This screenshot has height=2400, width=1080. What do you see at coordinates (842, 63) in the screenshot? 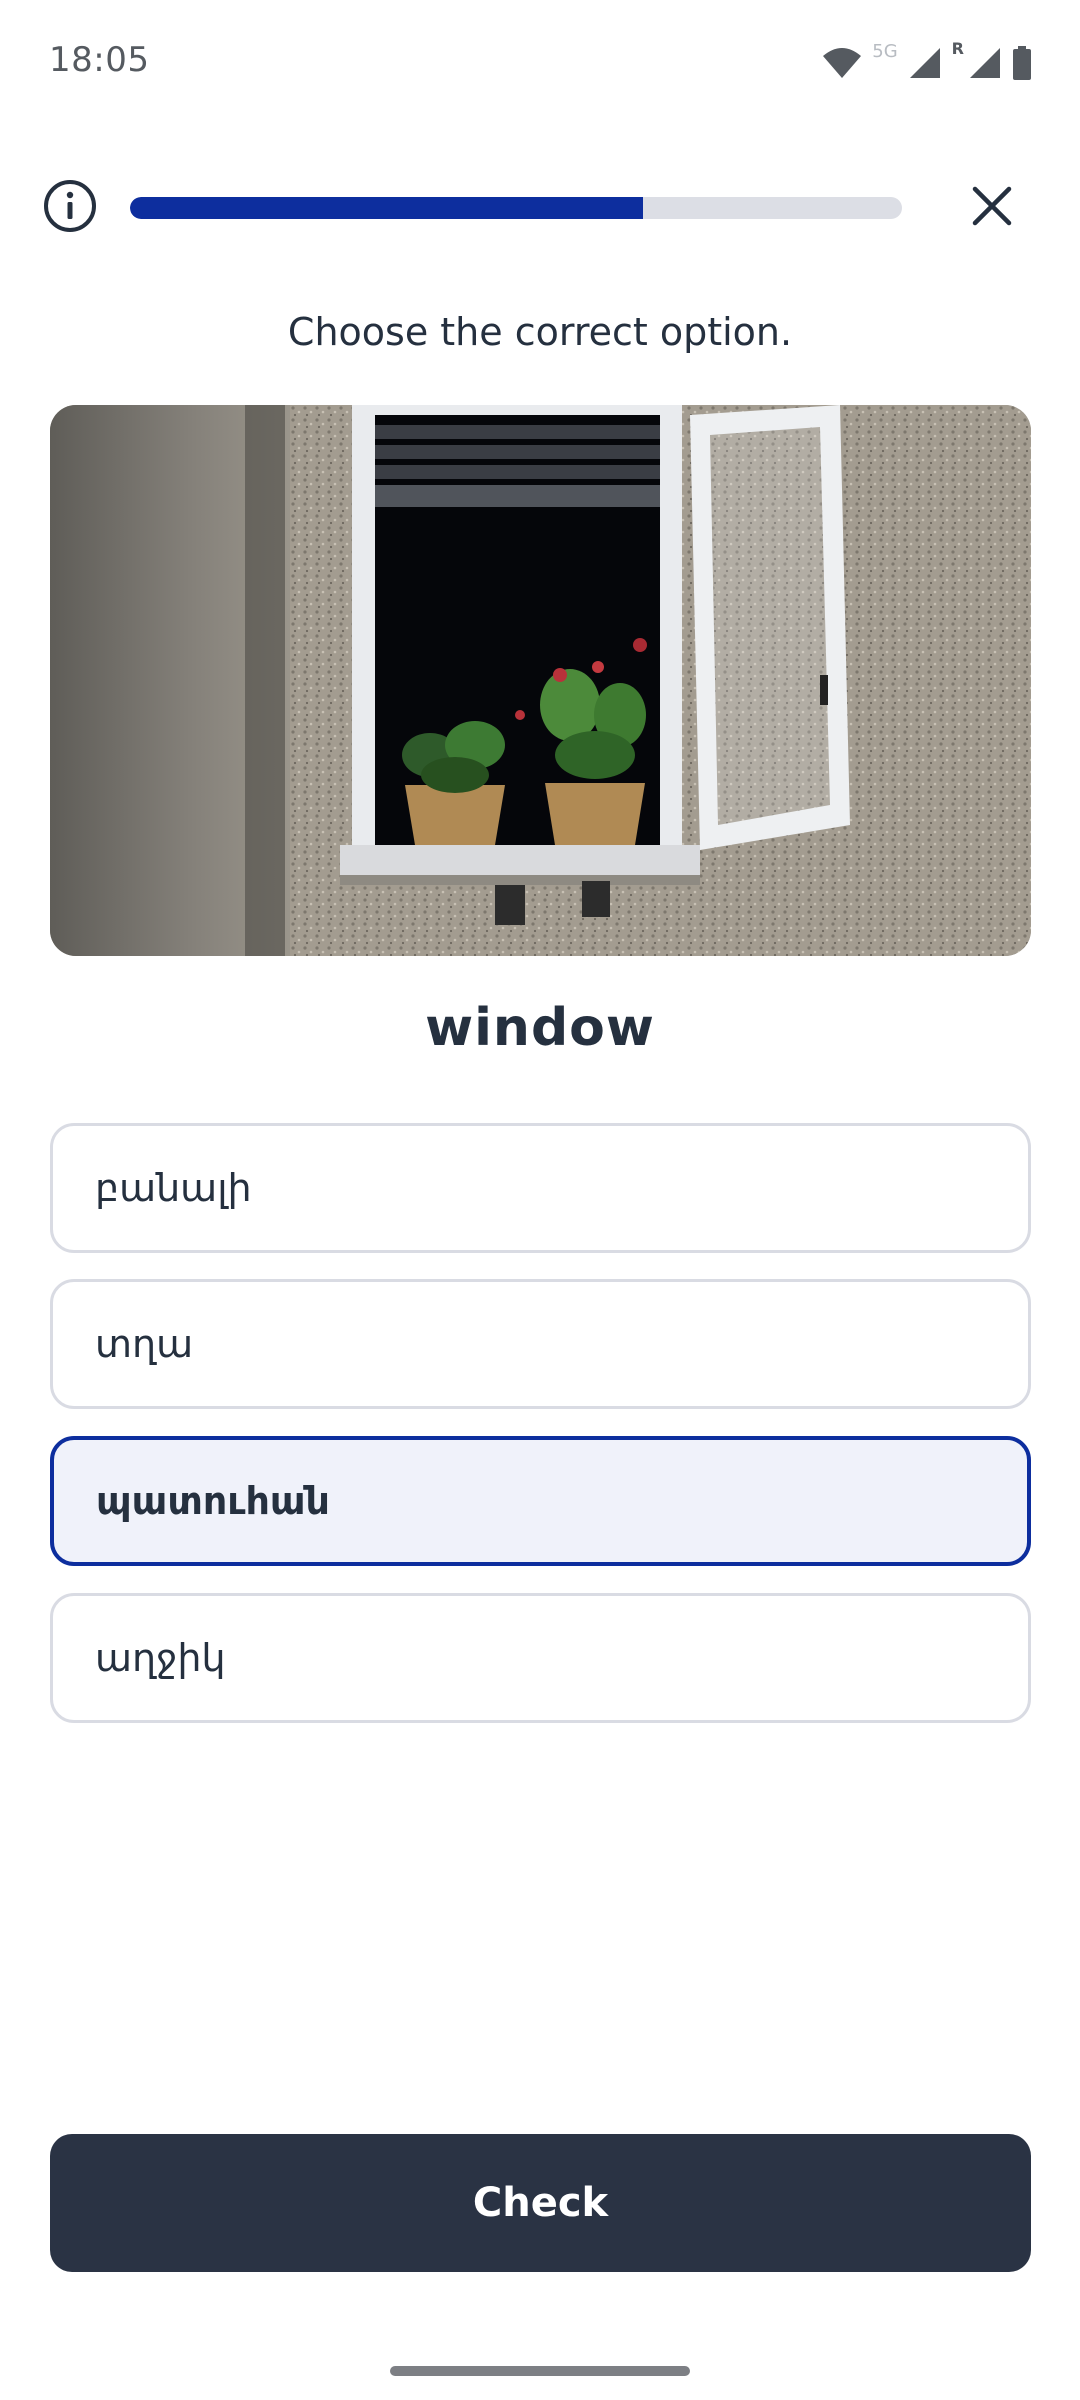
I see `wifi-icon` at bounding box center [842, 63].